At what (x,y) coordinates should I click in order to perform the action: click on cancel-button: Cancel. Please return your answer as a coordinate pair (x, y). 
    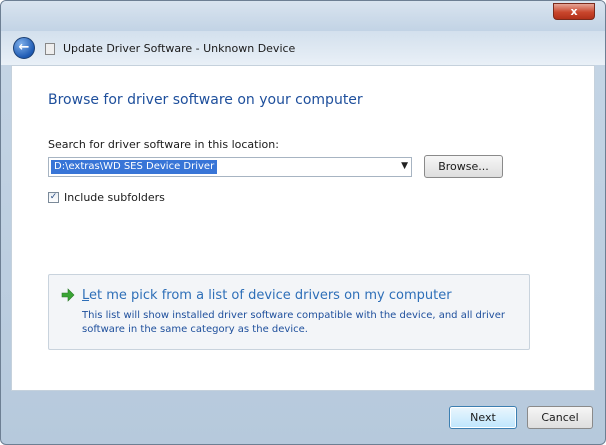
    Looking at the image, I should click on (560, 417).